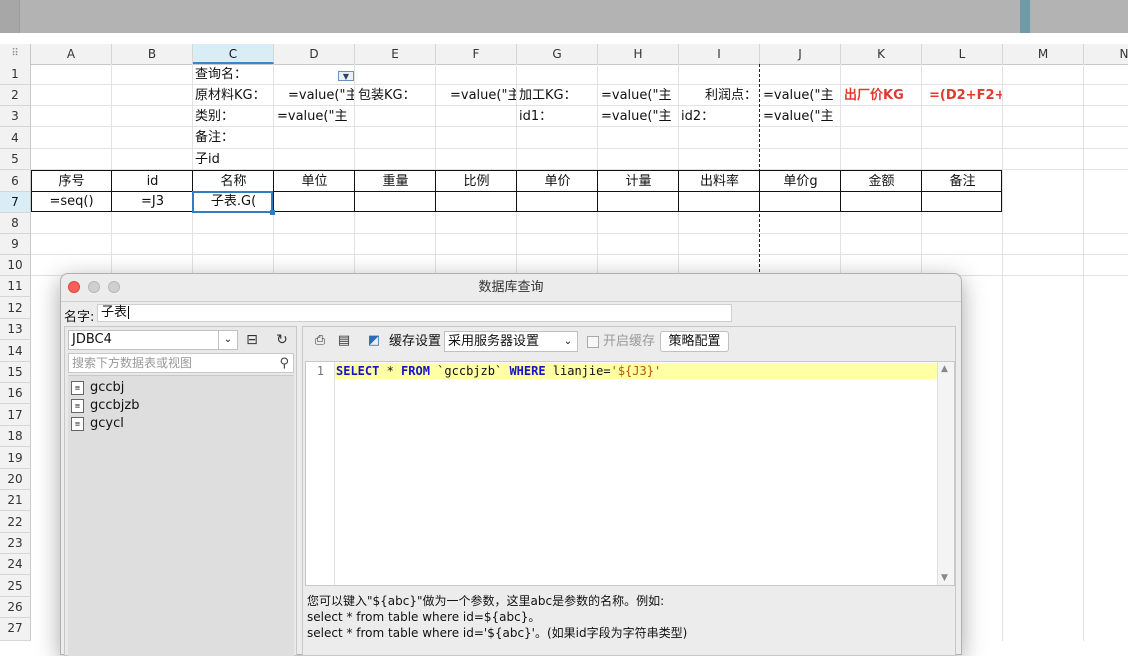 The width and height of the screenshot is (1128, 656). I want to click on row-header-20: 20, so click(15, 479).